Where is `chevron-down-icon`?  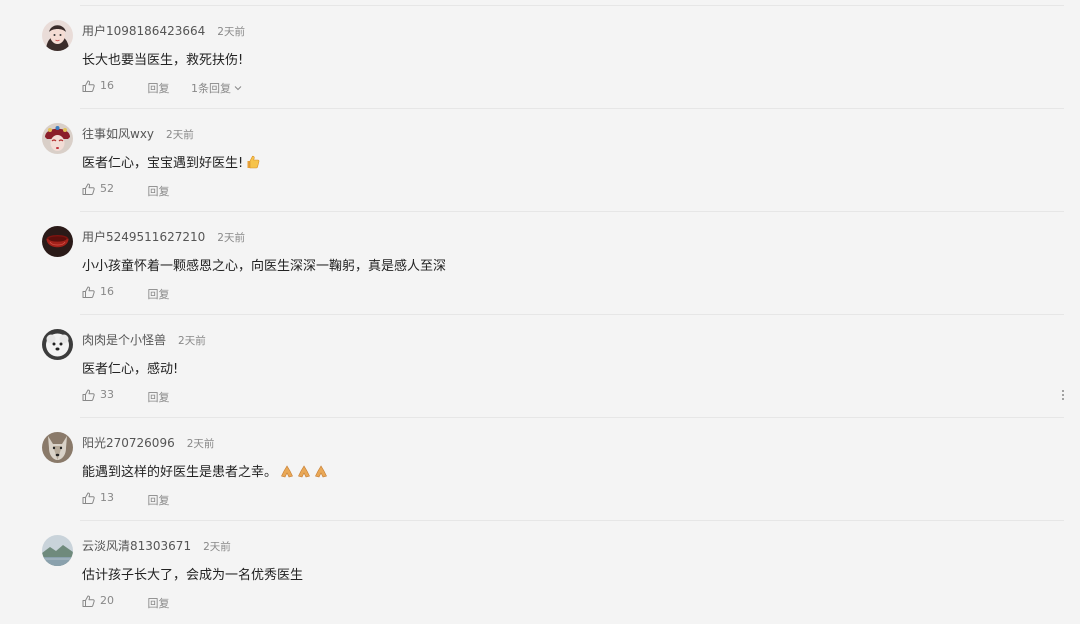 chevron-down-icon is located at coordinates (238, 87).